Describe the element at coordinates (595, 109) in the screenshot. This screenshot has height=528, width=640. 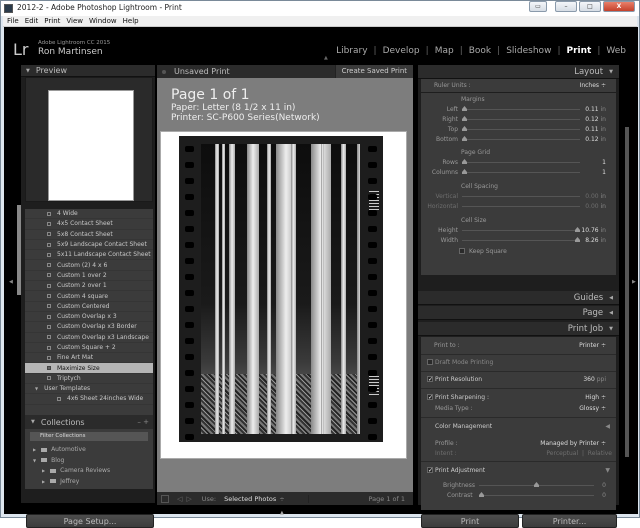
I see `margin-left-value: 0.11 in` at that location.